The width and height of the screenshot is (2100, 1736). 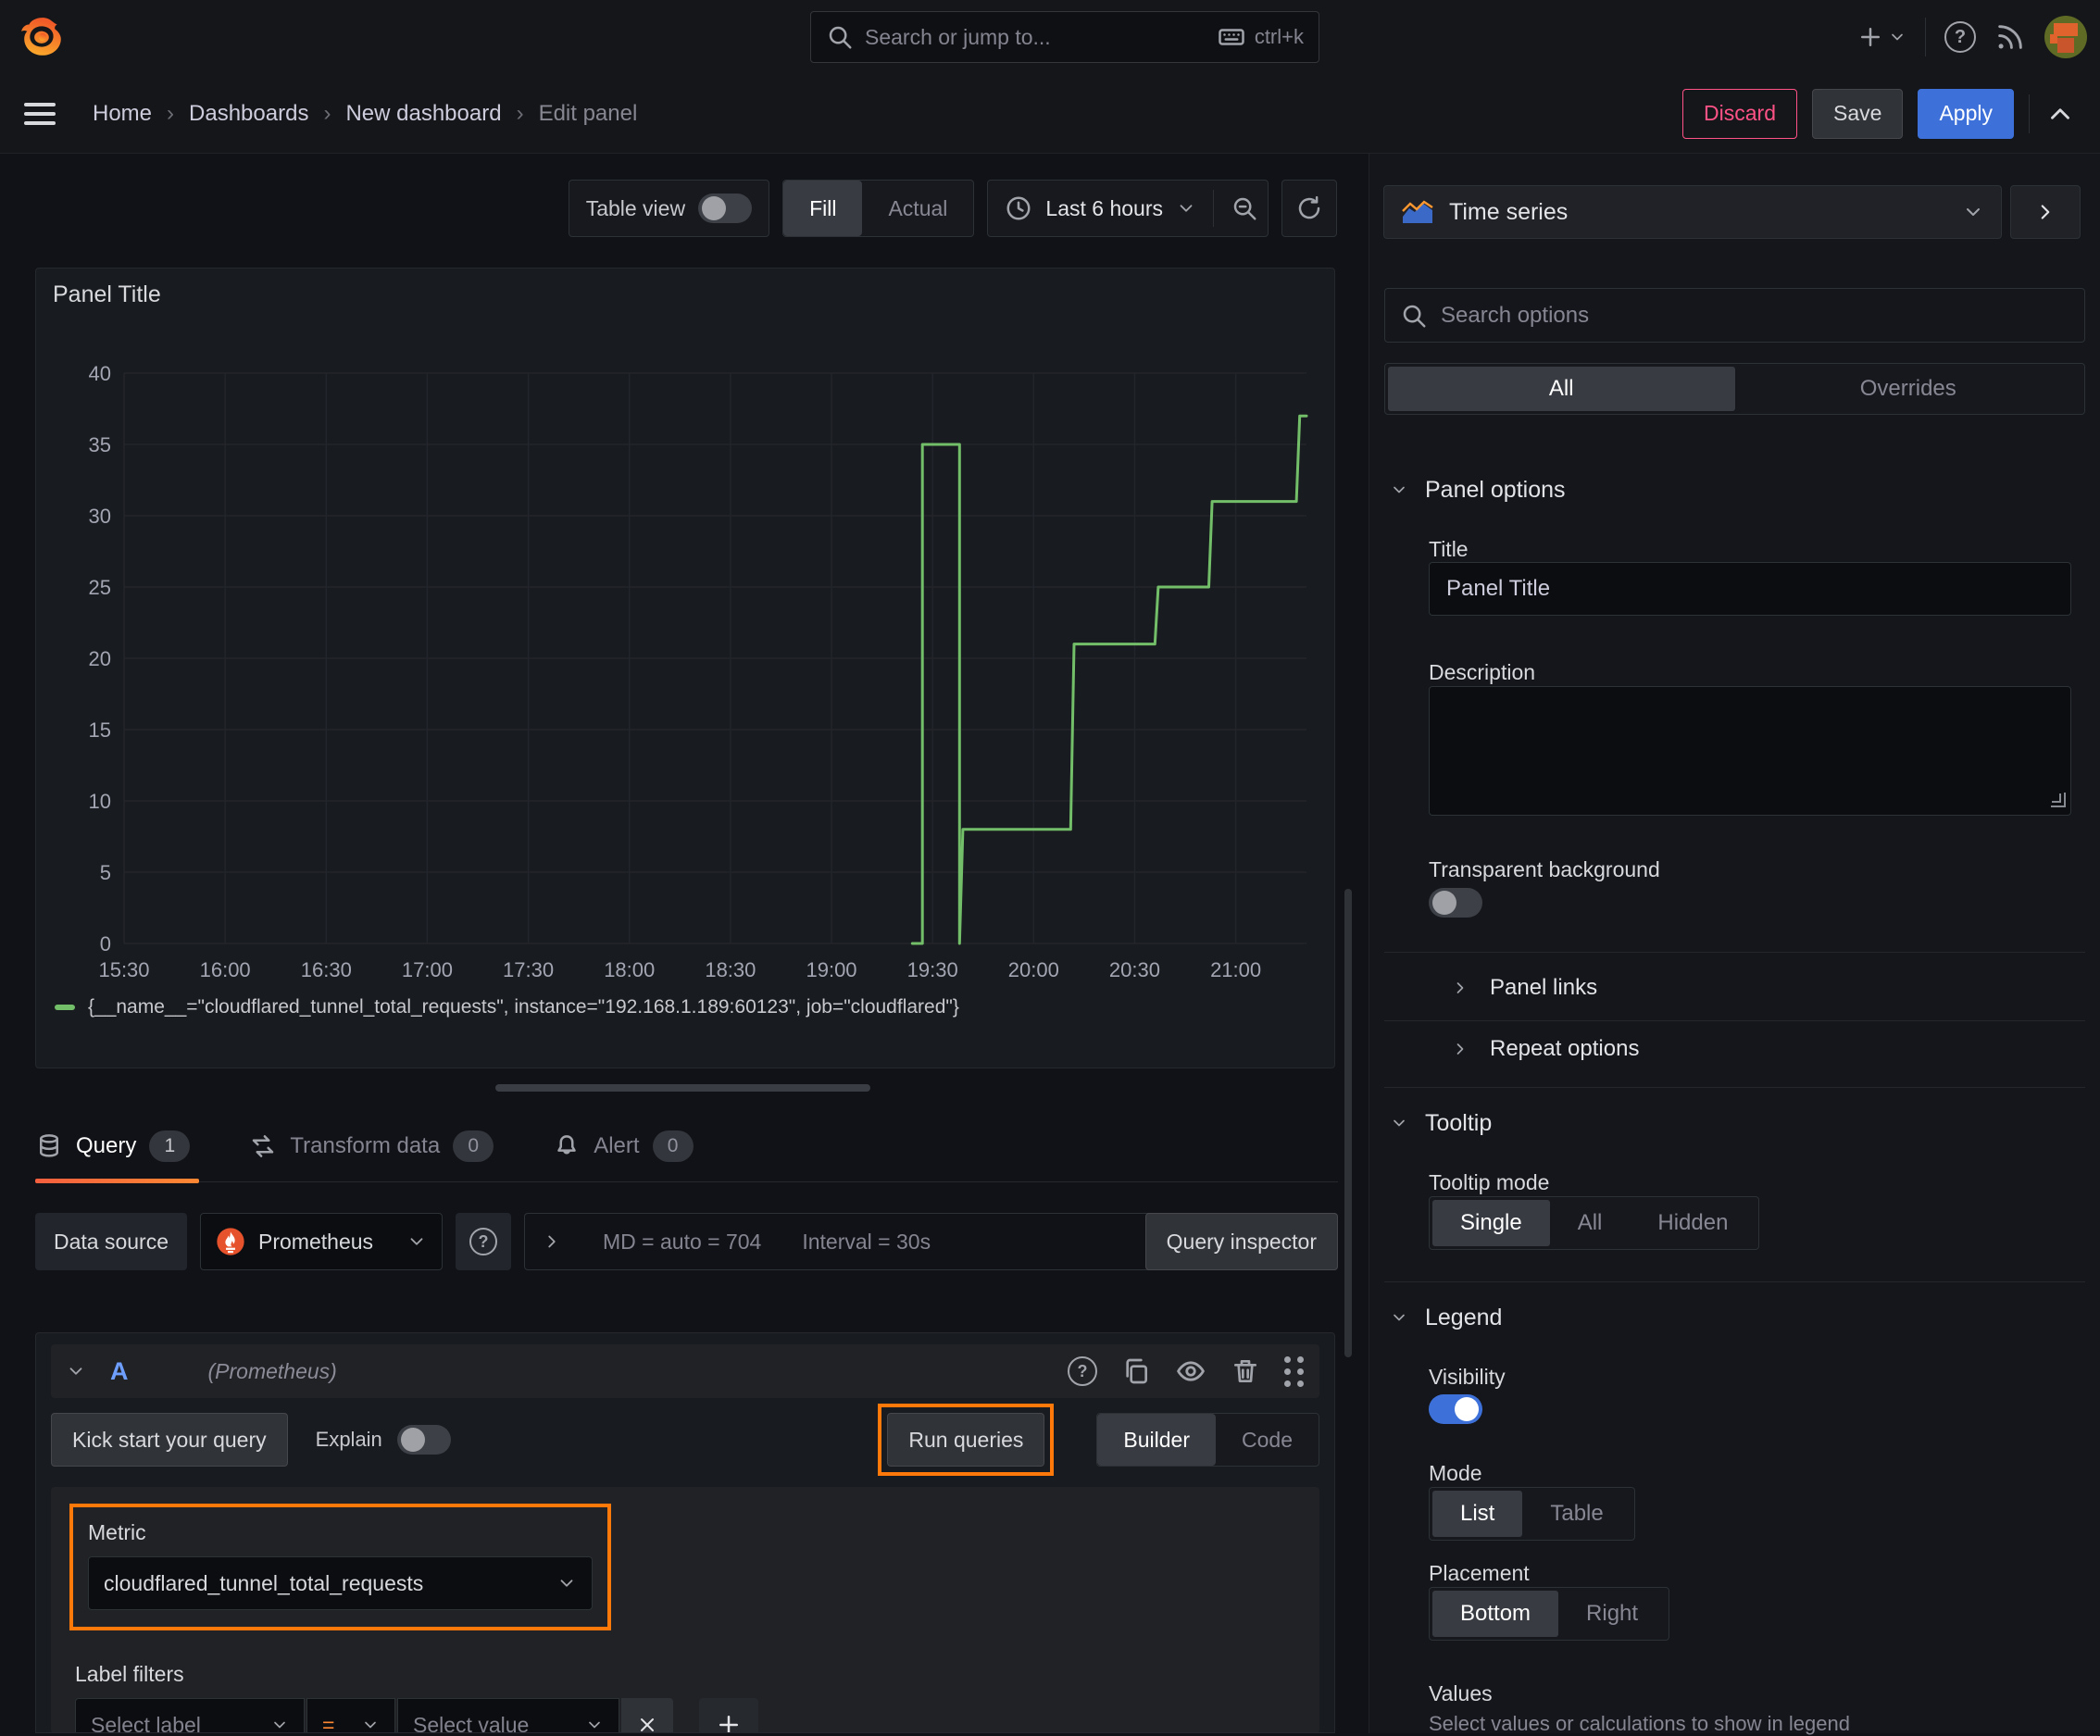 What do you see at coordinates (1446, 1317) in the screenshot?
I see `legend-header: Legend` at bounding box center [1446, 1317].